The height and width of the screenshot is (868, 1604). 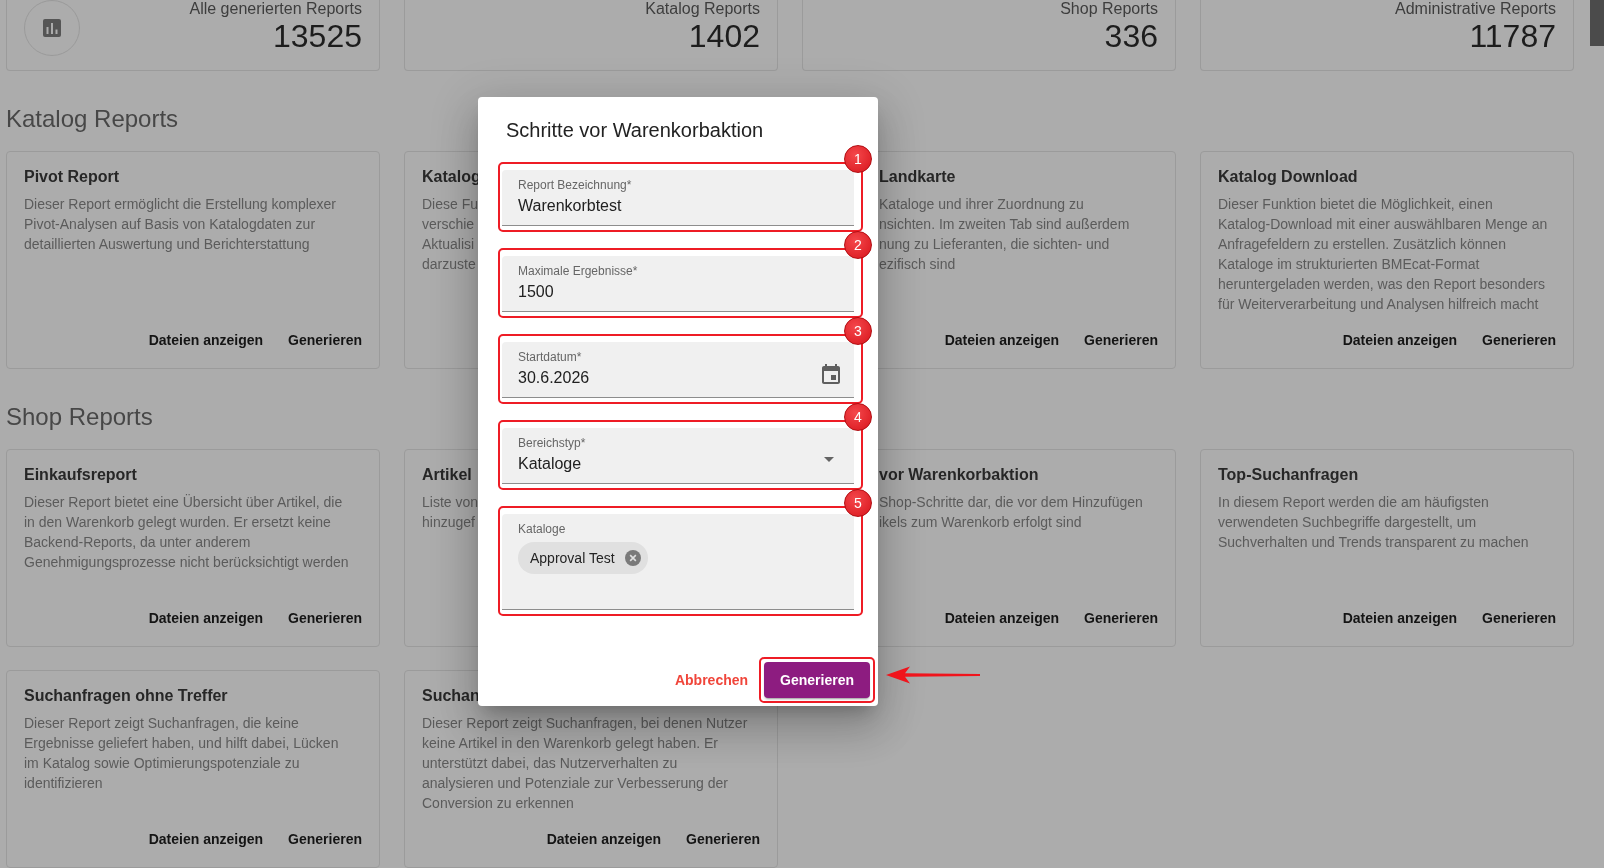 I want to click on card-description: In diesem Report werden die am häufigsten verwendeten Suchbegriffe dargestellt, um Suchverhalten und Trends transparent zu machen, so click(x=1373, y=522).